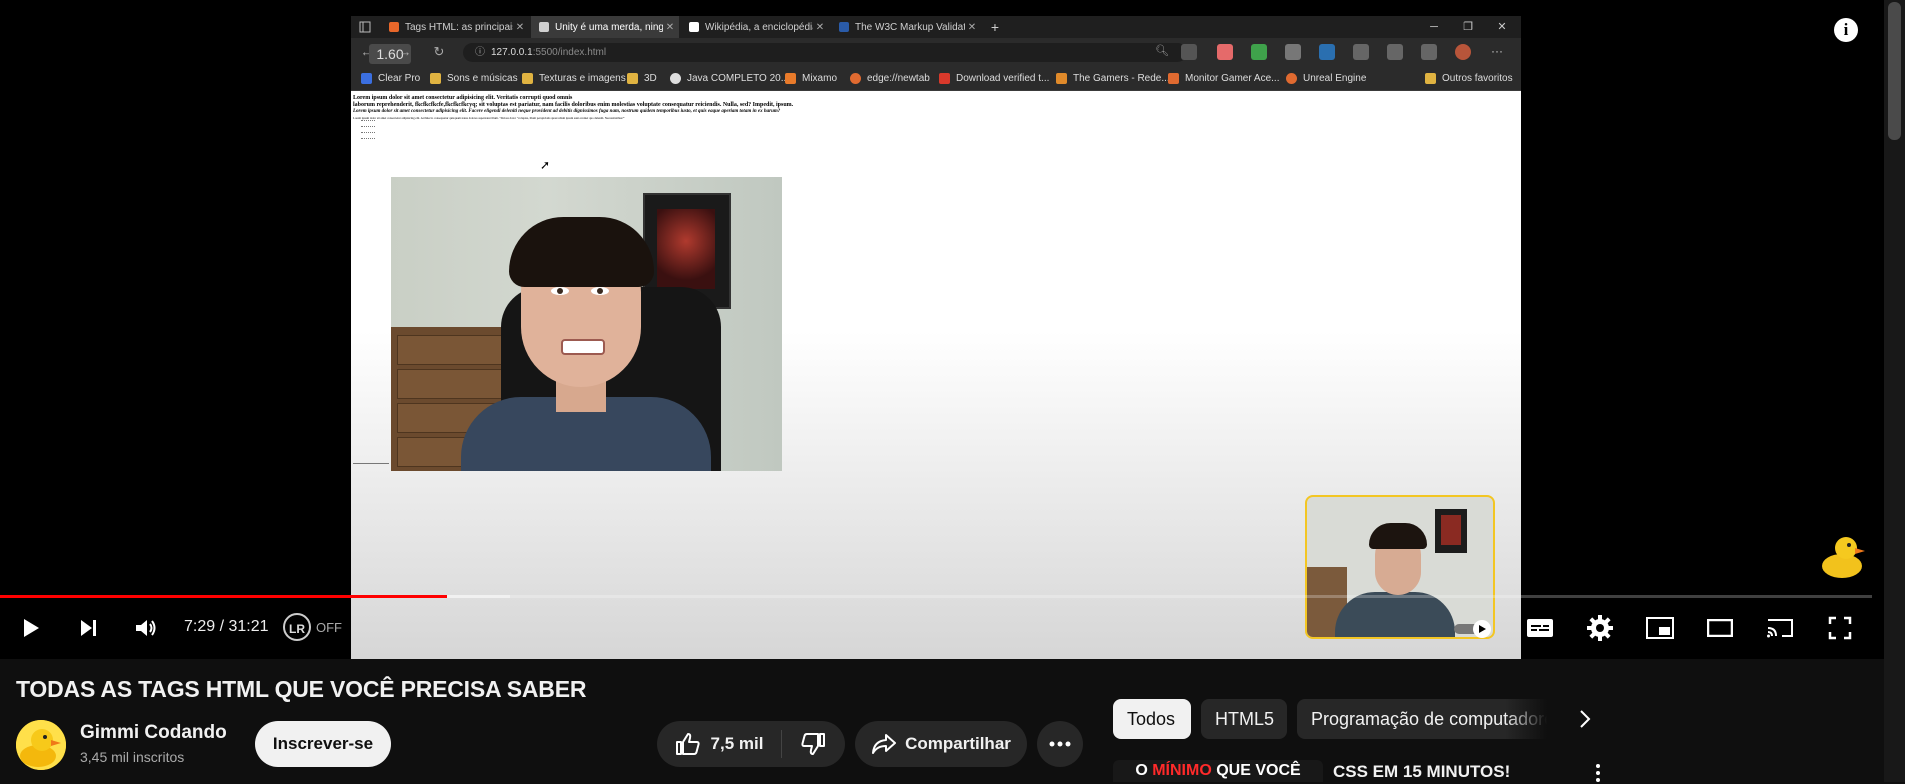 This screenshot has width=1905, height=784. I want to click on recommendation-title: CSS EM 15 MINUTOS!, so click(1421, 772).